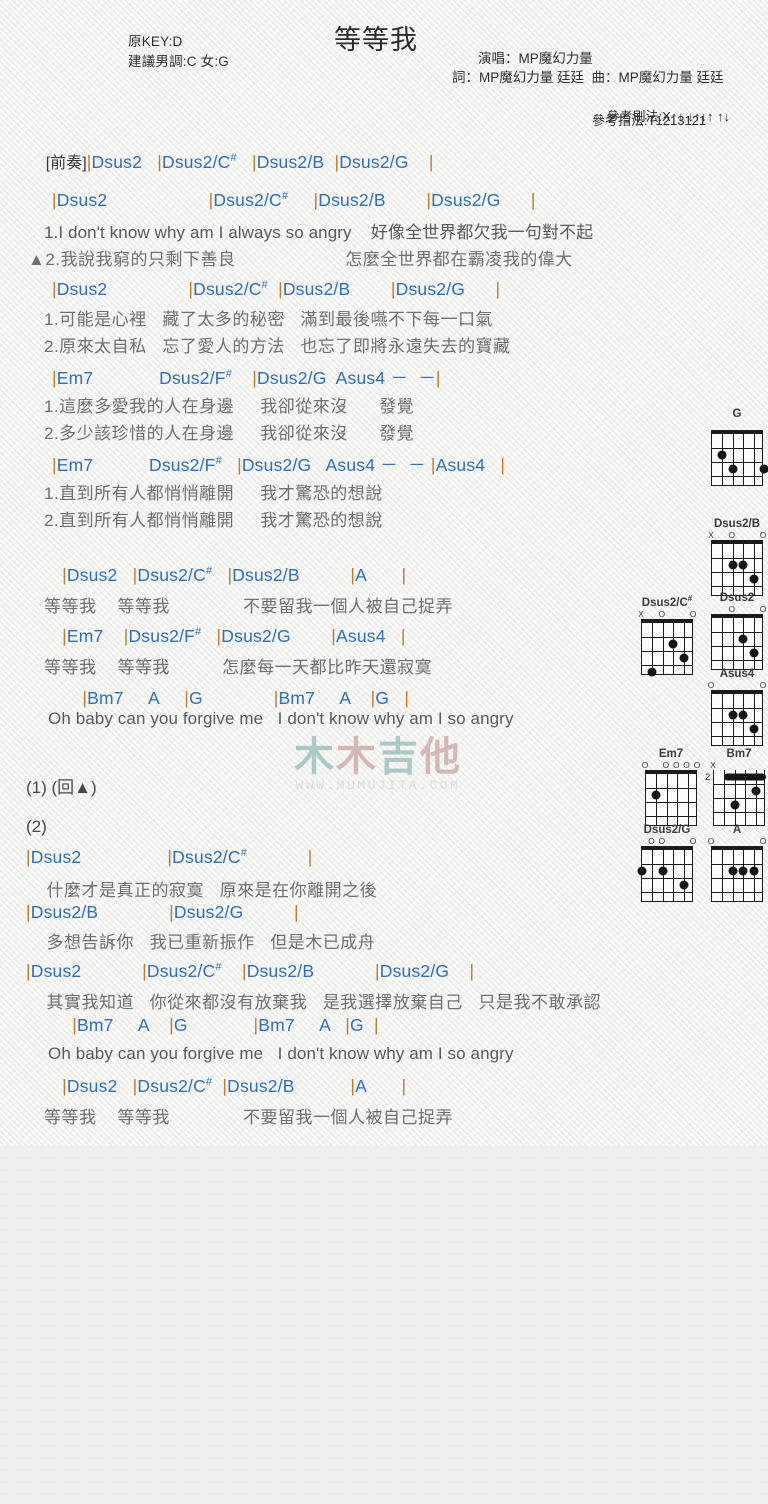 This screenshot has width=768, height=1504. Describe the element at coordinates (179, 61) in the screenshot. I see `suggested-key: 建議男調:C 女:G` at that location.